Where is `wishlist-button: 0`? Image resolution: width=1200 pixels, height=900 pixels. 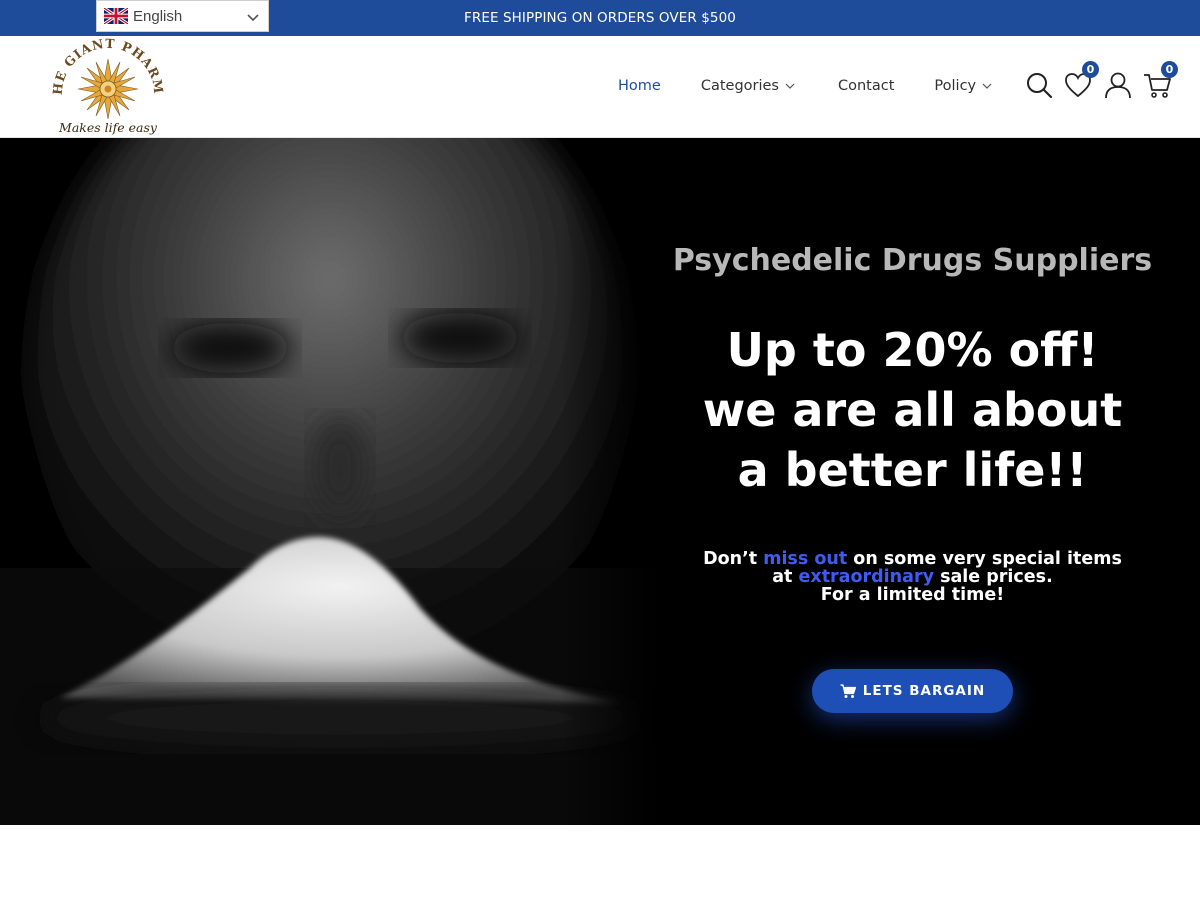 wishlist-button: 0 is located at coordinates (1081, 80).